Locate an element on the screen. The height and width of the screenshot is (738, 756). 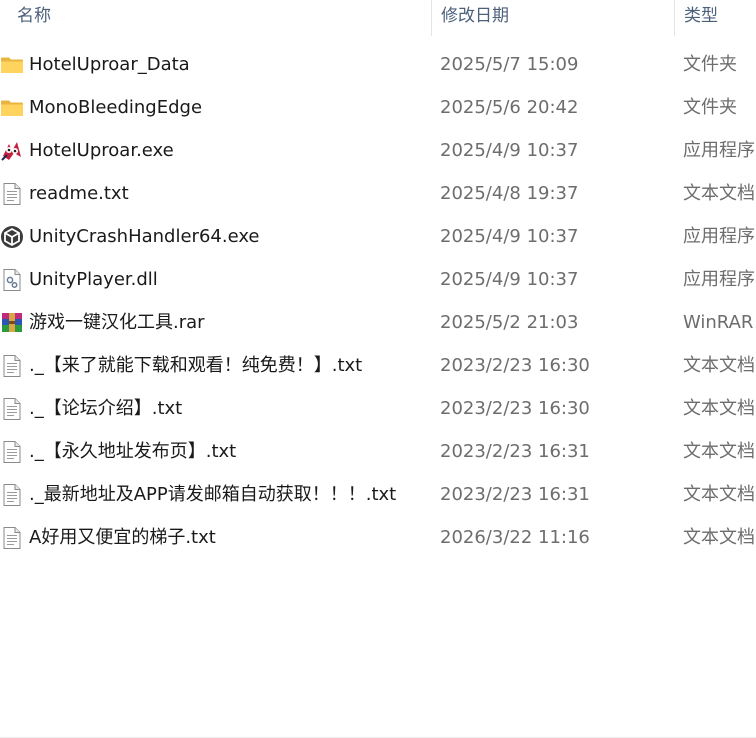
column-header-name: 名称 is located at coordinates (219, 18).